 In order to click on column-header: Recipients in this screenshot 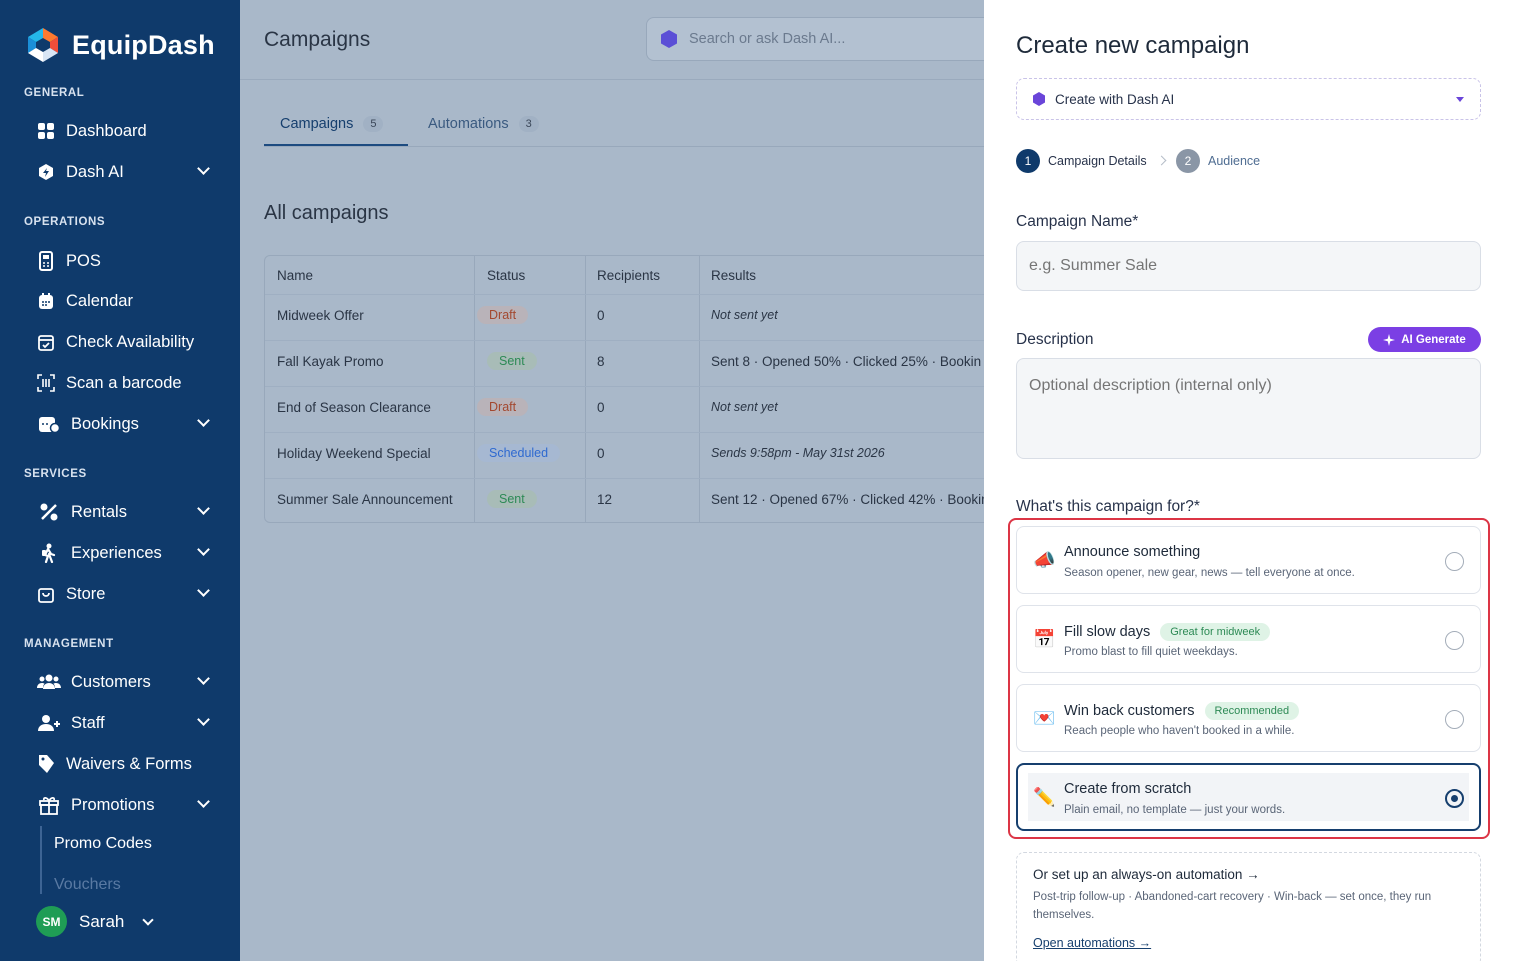, I will do `click(628, 275)`.